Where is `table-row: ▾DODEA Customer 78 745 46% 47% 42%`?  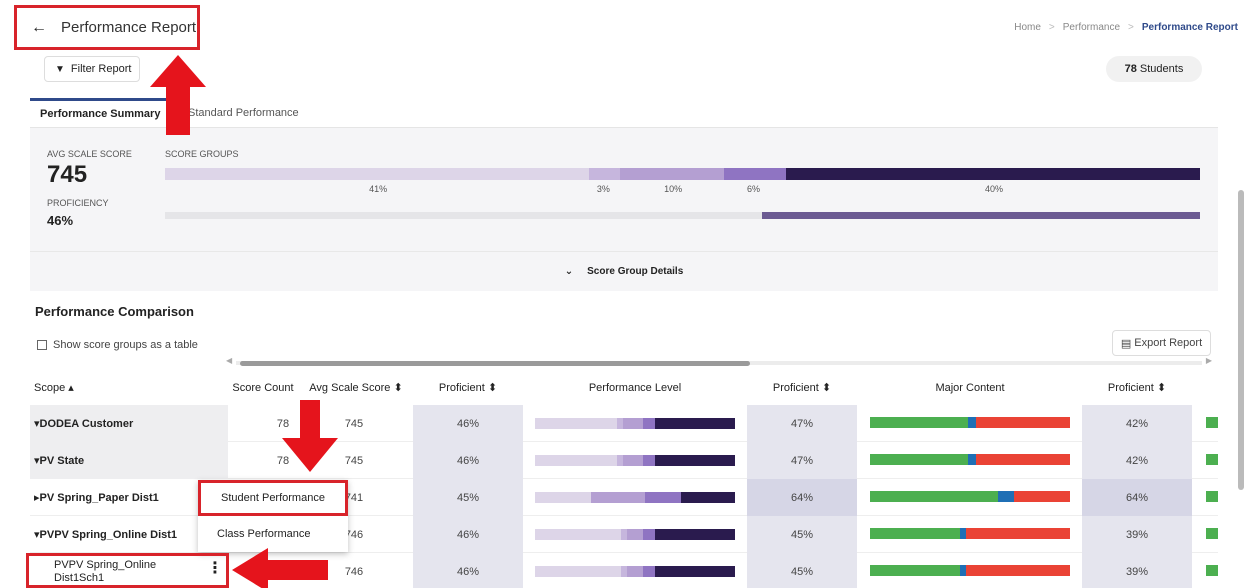 table-row: ▾DODEA Customer 78 745 46% 47% 42% is located at coordinates (624, 423).